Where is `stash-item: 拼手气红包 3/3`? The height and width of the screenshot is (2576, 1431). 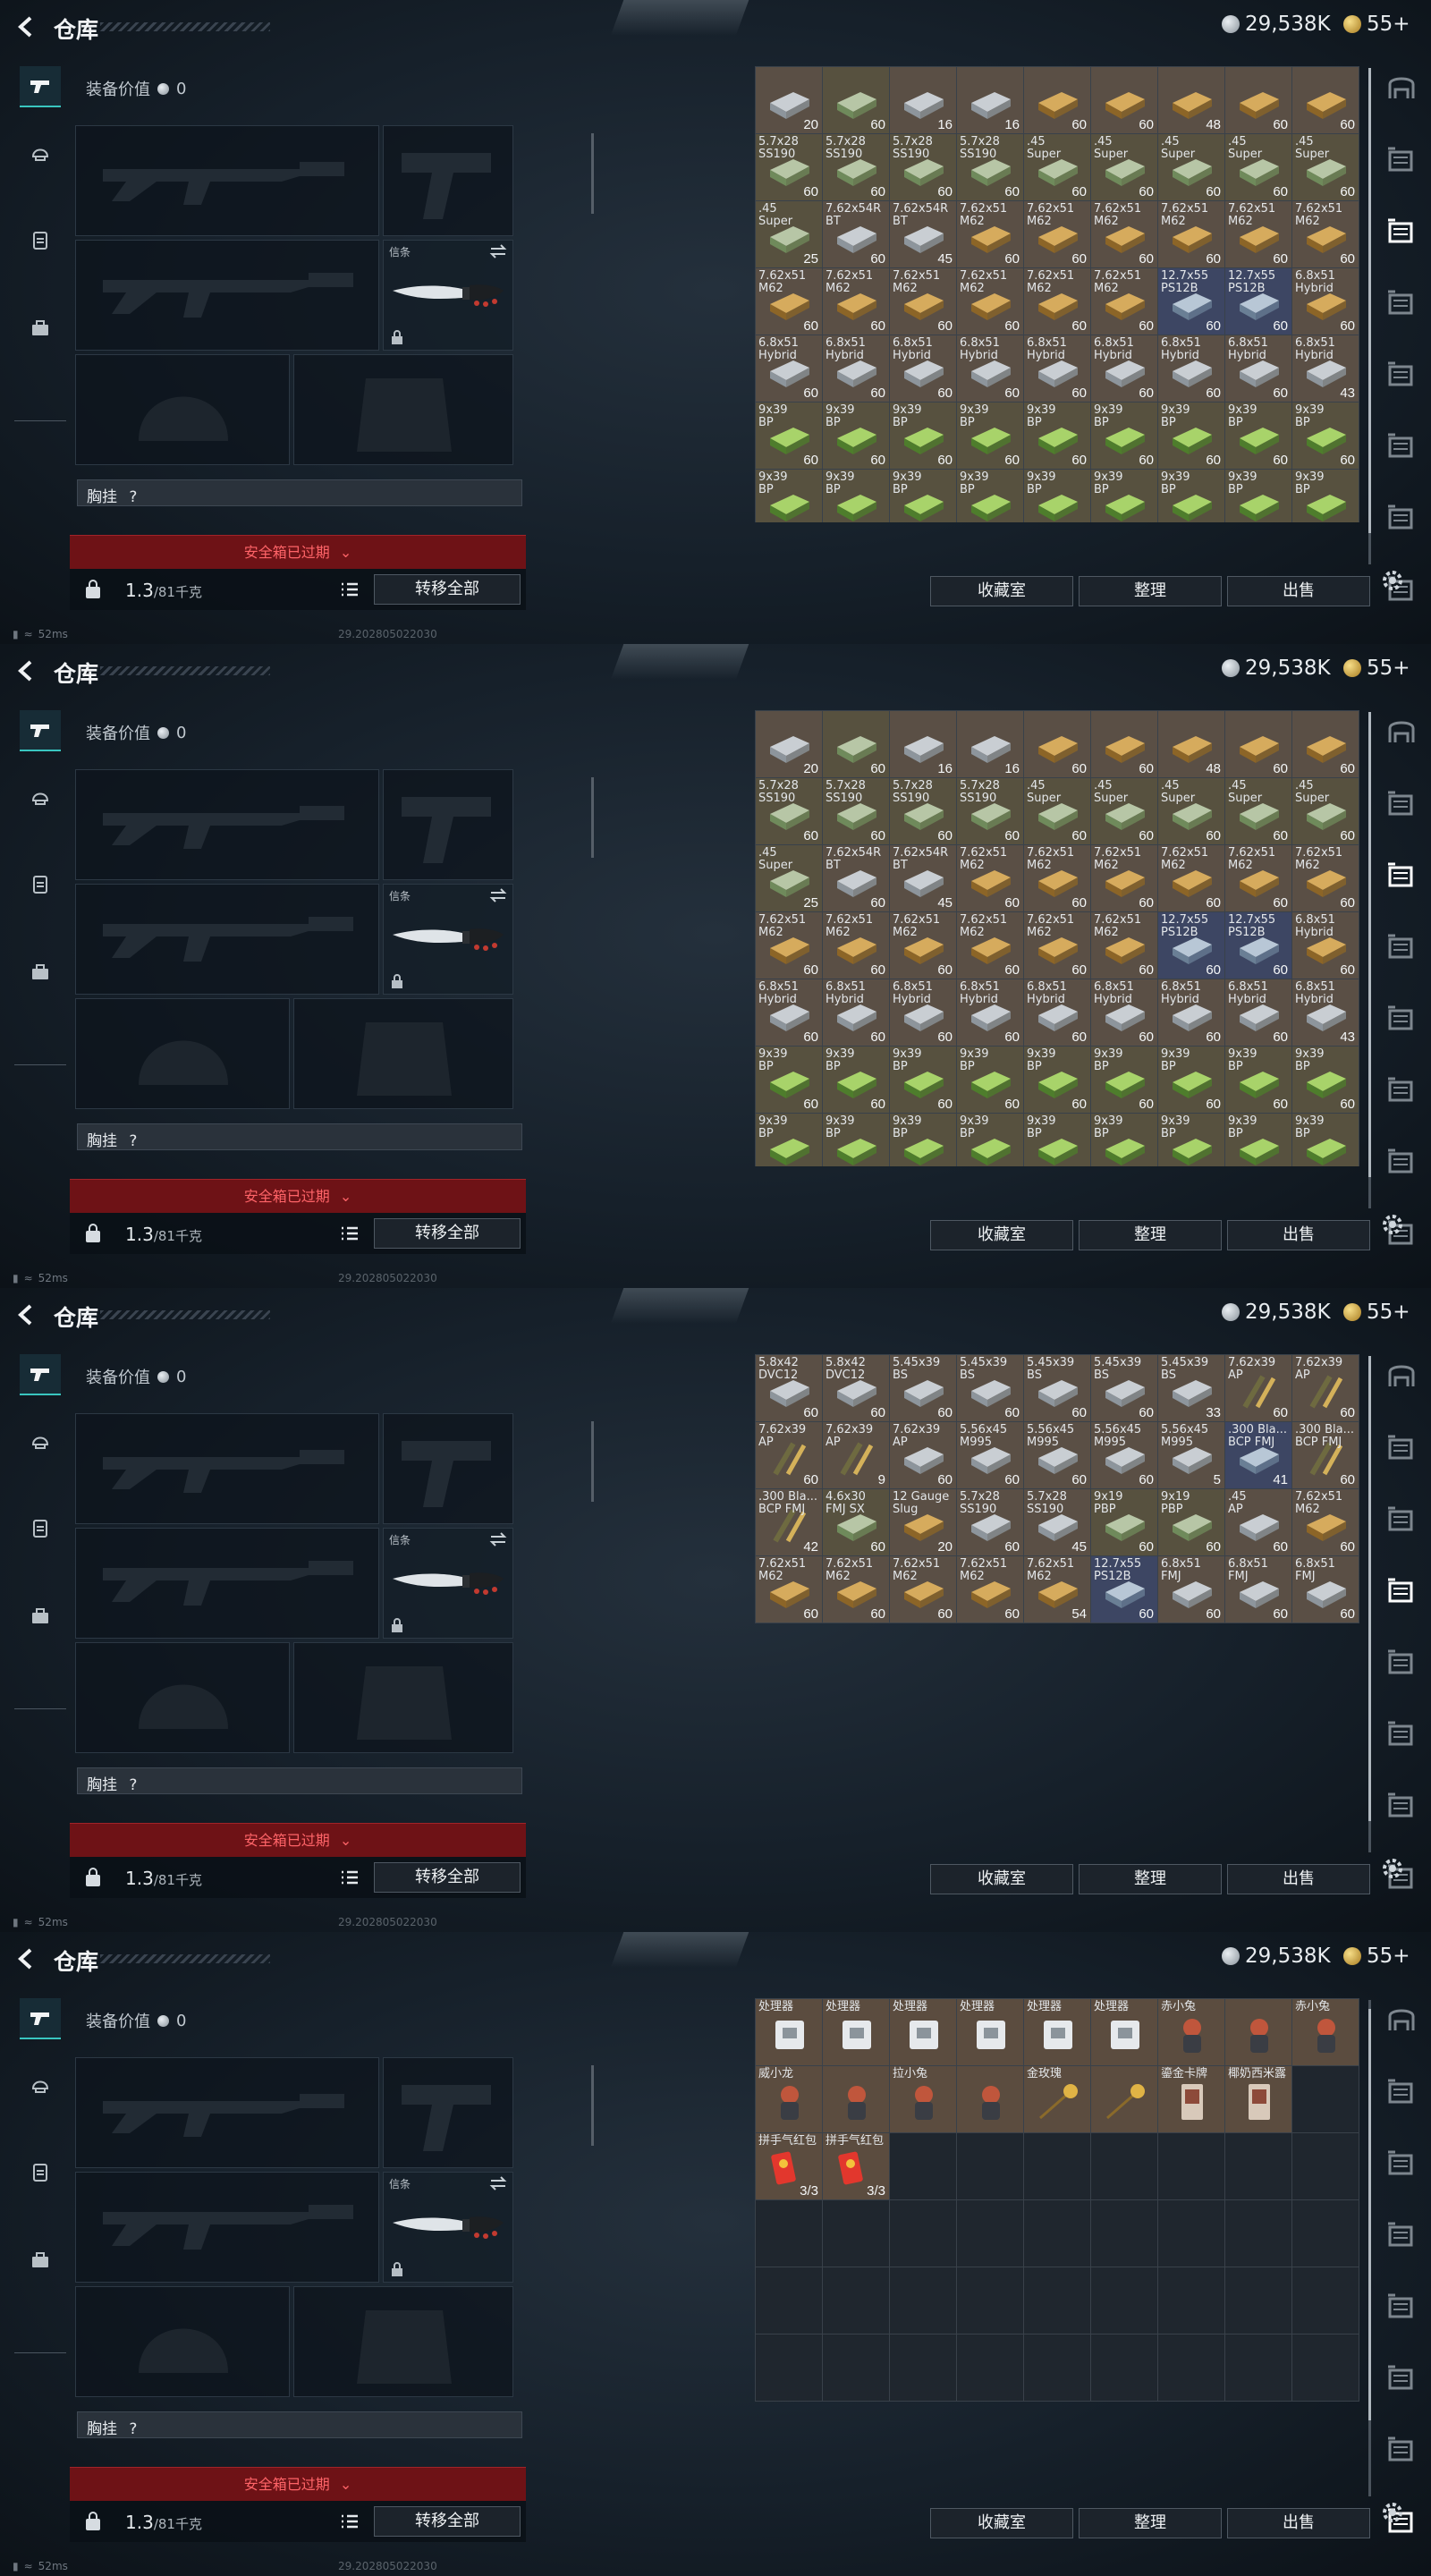
stash-item: 拼手气红包 3/3 is located at coordinates (856, 2166).